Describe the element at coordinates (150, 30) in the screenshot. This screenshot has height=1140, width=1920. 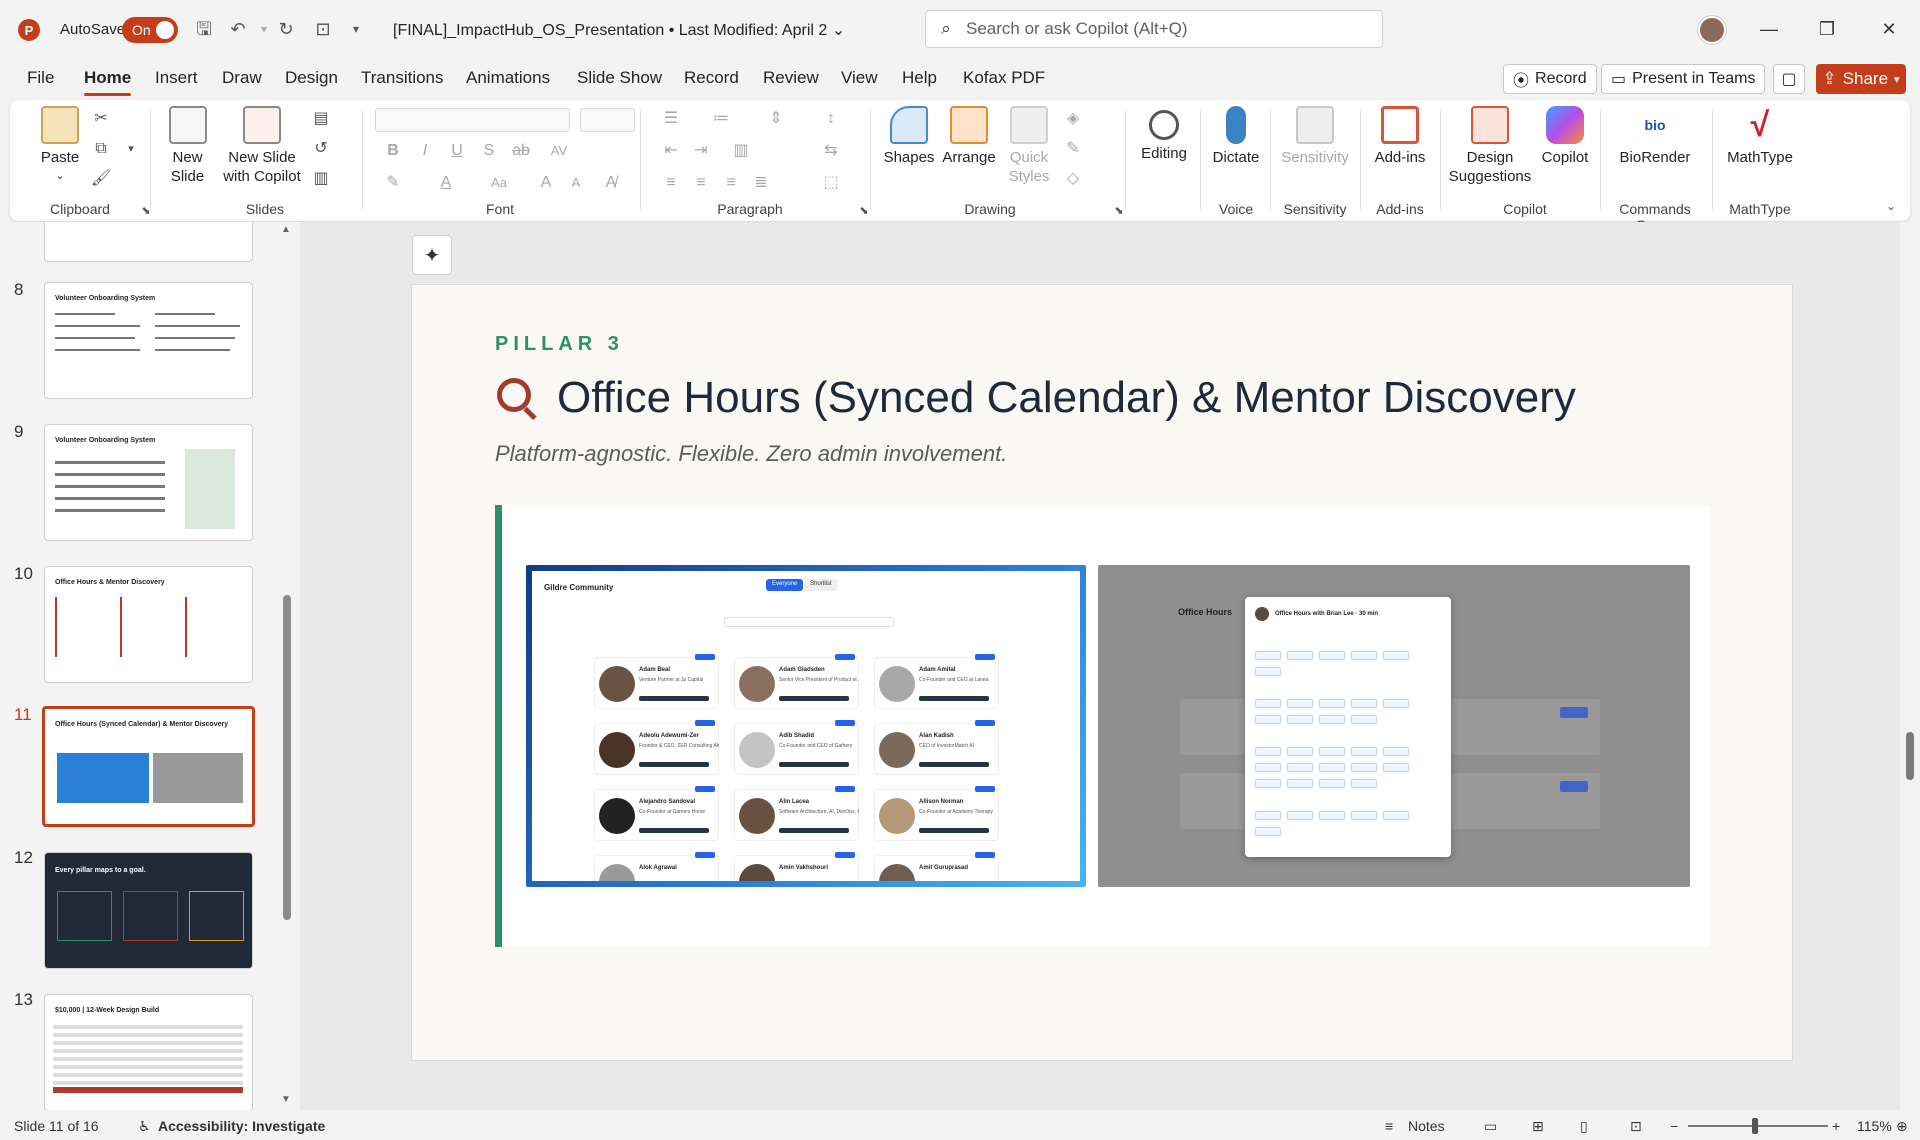
I see `autosave-toggle: On` at that location.